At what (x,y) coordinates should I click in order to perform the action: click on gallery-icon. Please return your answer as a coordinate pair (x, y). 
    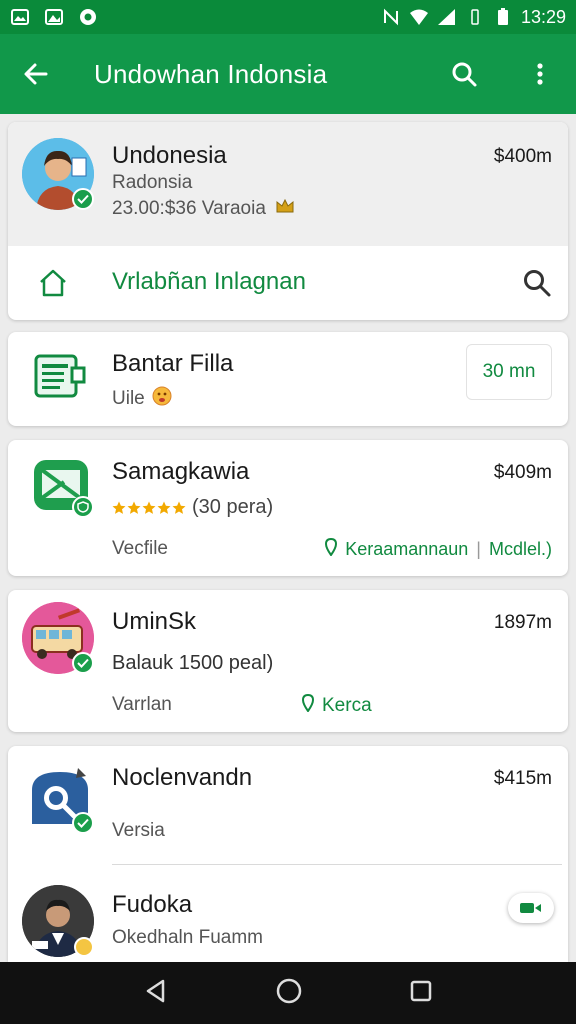
    Looking at the image, I should click on (20, 17).